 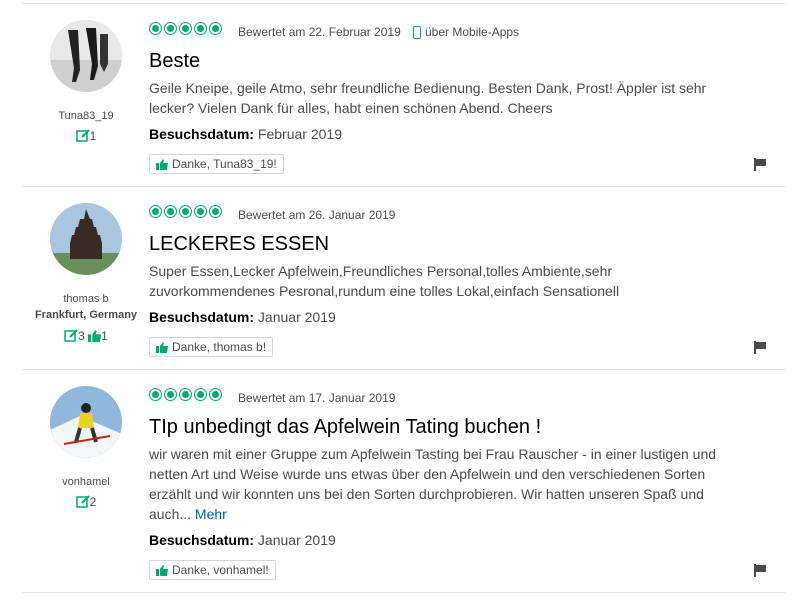 What do you see at coordinates (104, 336) in the screenshot?
I see `helpful-votes-count: 1` at bounding box center [104, 336].